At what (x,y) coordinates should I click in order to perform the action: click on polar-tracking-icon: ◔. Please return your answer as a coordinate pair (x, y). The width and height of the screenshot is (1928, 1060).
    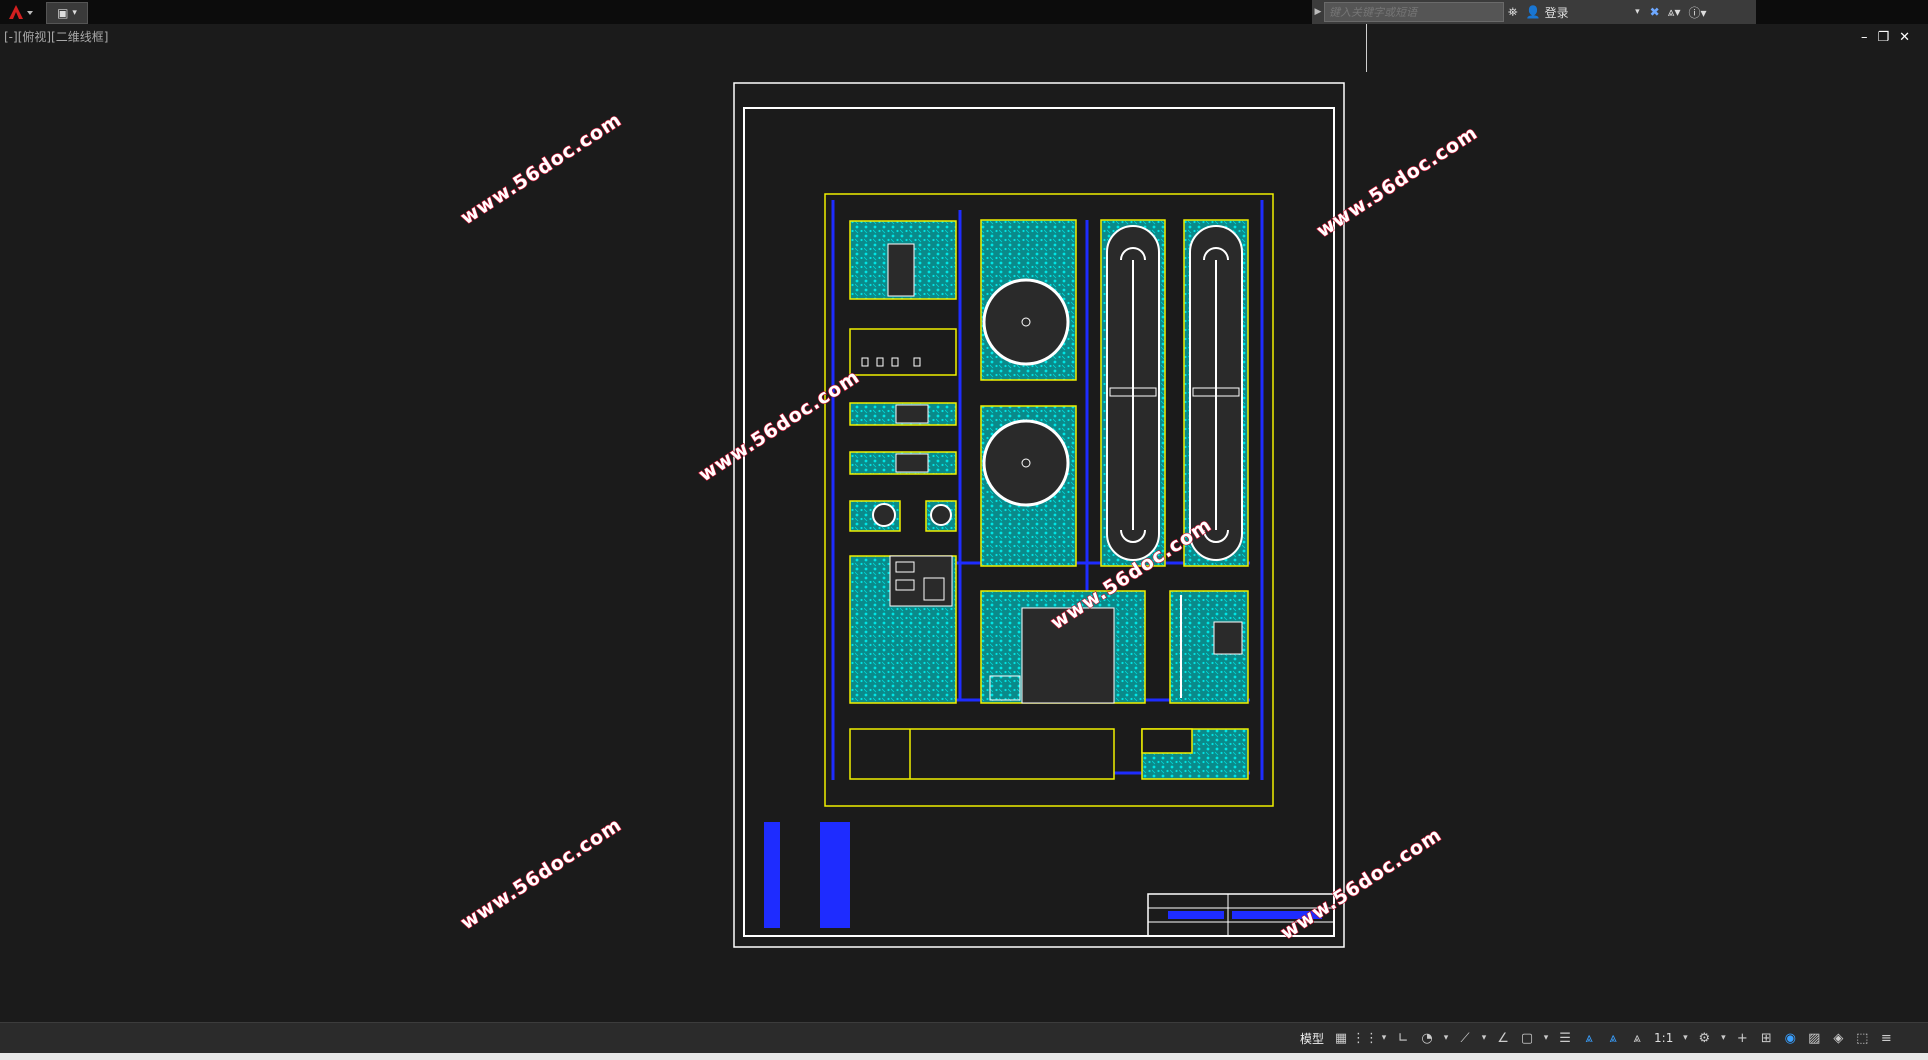
    Looking at the image, I should click on (1427, 1038).